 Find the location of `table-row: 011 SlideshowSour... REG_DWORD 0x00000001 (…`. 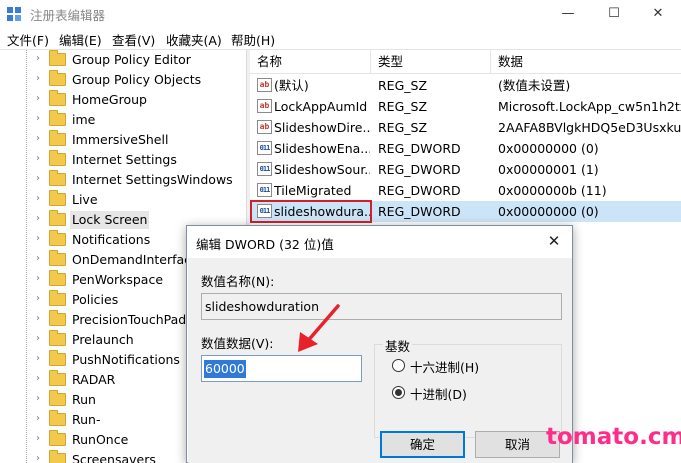

table-row: 011 SlideshowSour... REG_DWORD 0x00000001 (… is located at coordinates (465, 169).